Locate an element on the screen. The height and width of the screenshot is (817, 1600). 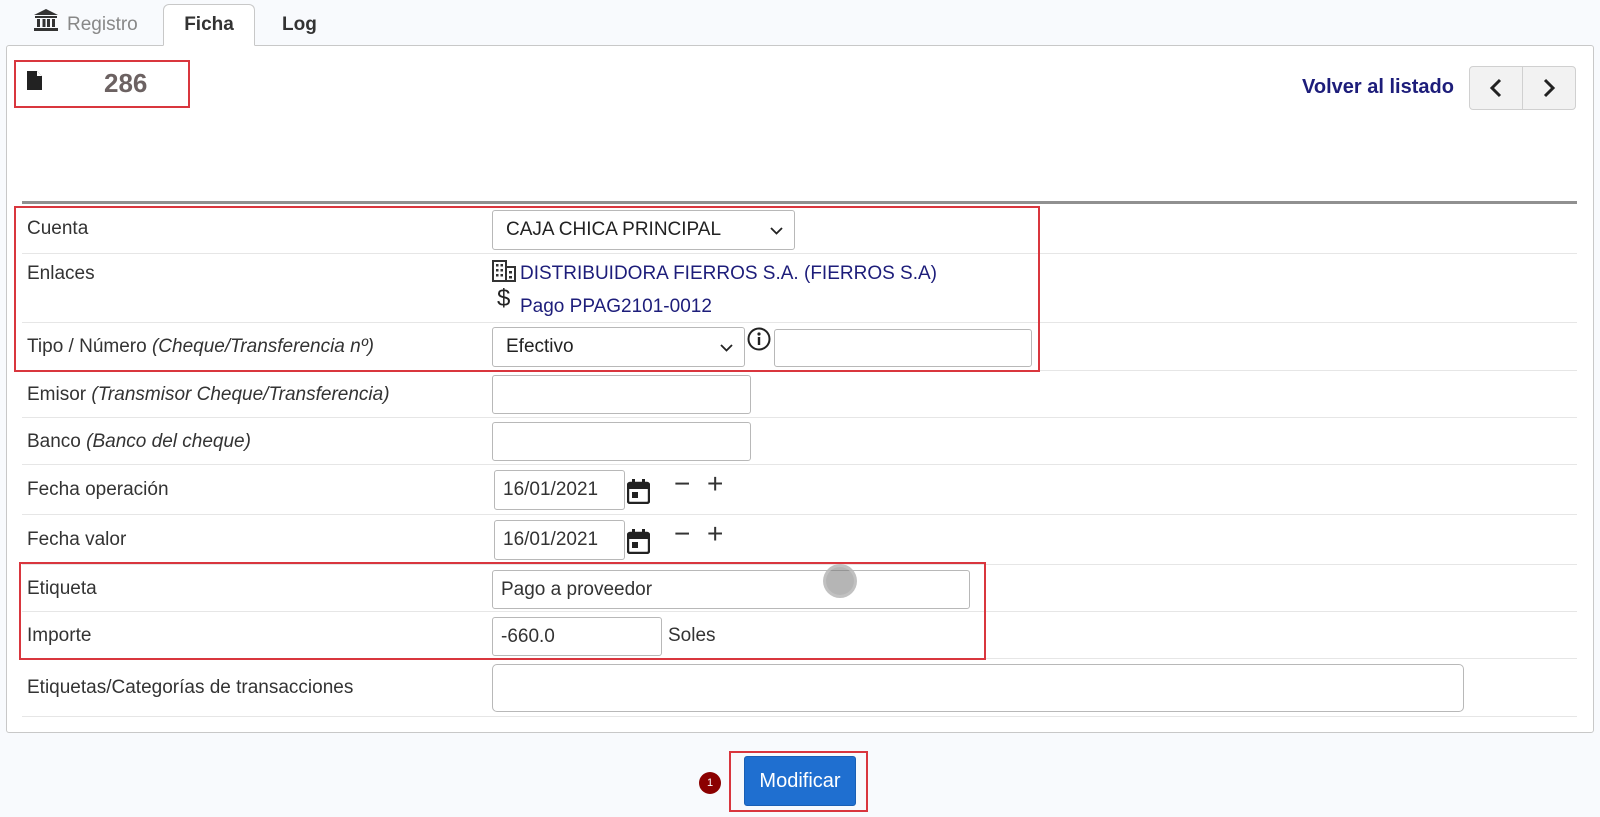
record-number: 286 is located at coordinates (126, 83).